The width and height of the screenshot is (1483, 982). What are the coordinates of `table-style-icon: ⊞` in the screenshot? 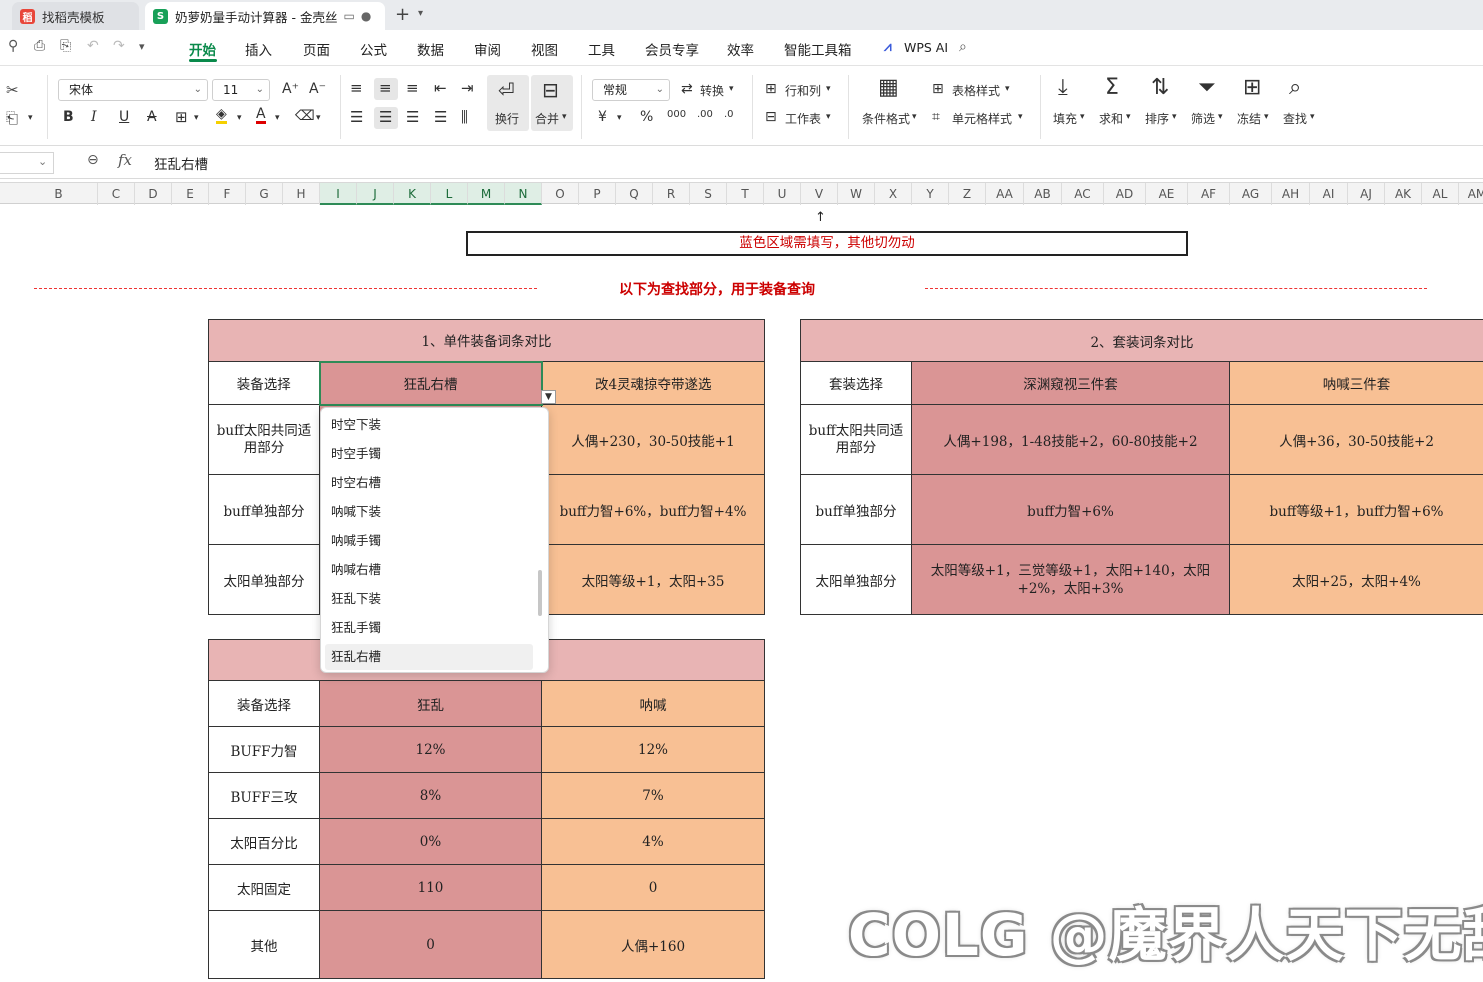 It's located at (938, 89).